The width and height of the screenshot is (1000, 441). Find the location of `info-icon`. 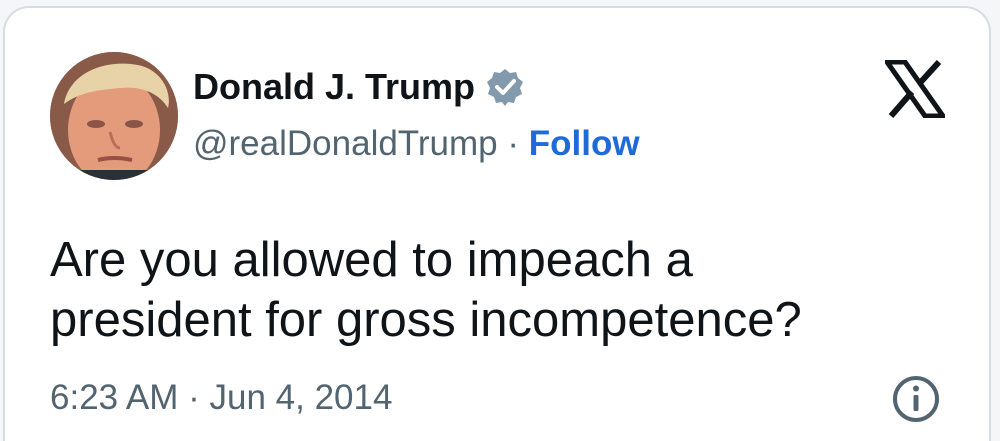

info-icon is located at coordinates (916, 399).